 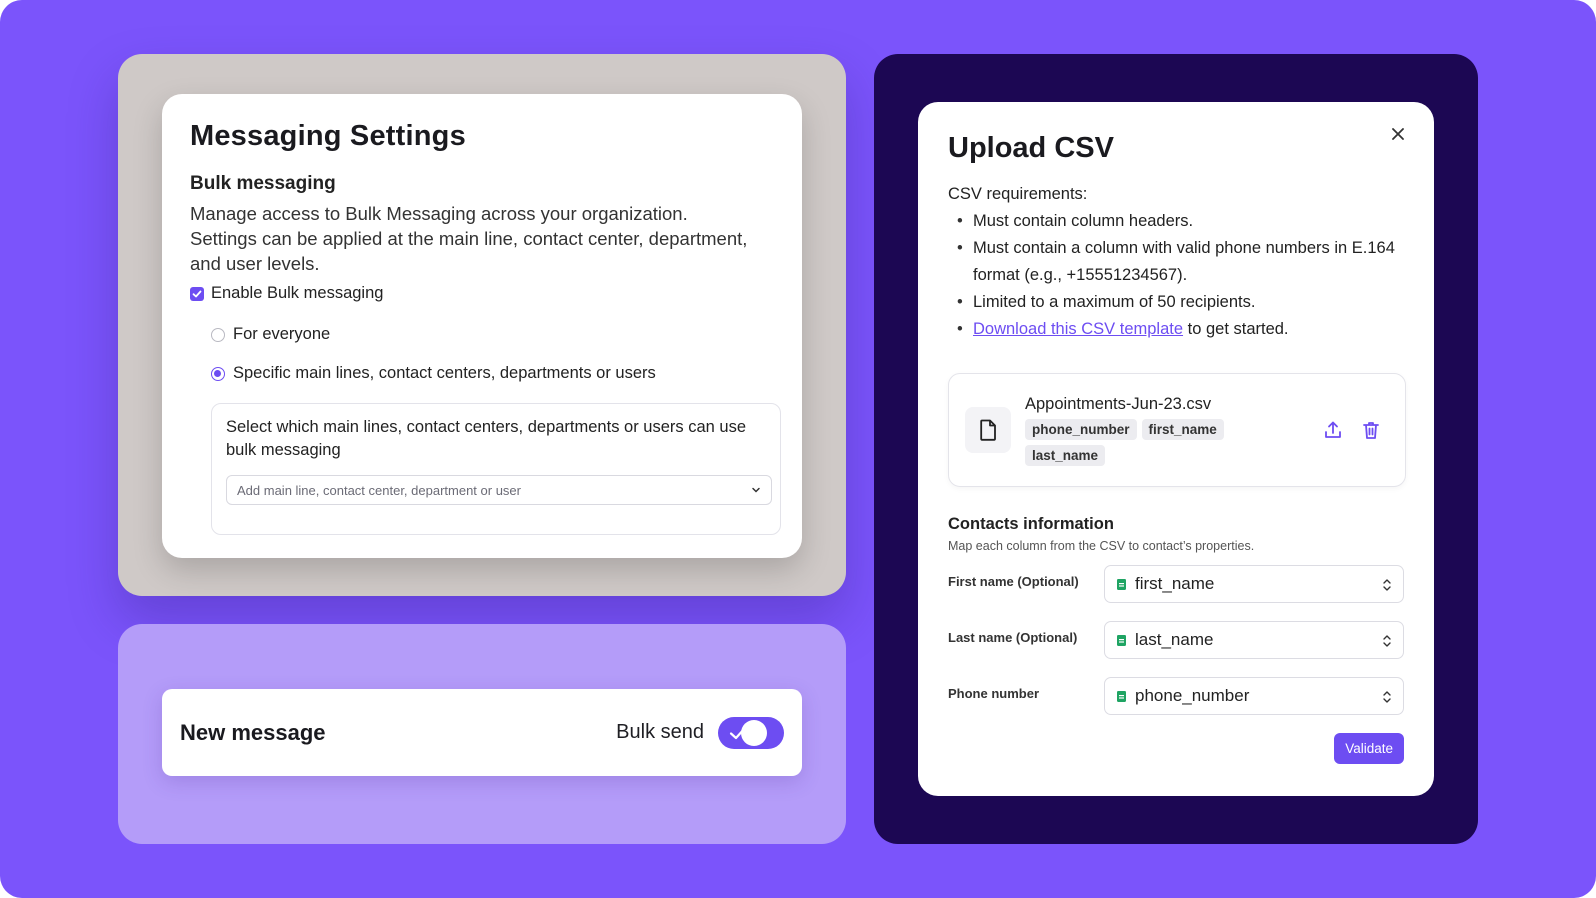 I want to click on mapping-value: first_name, so click(x=1175, y=583).